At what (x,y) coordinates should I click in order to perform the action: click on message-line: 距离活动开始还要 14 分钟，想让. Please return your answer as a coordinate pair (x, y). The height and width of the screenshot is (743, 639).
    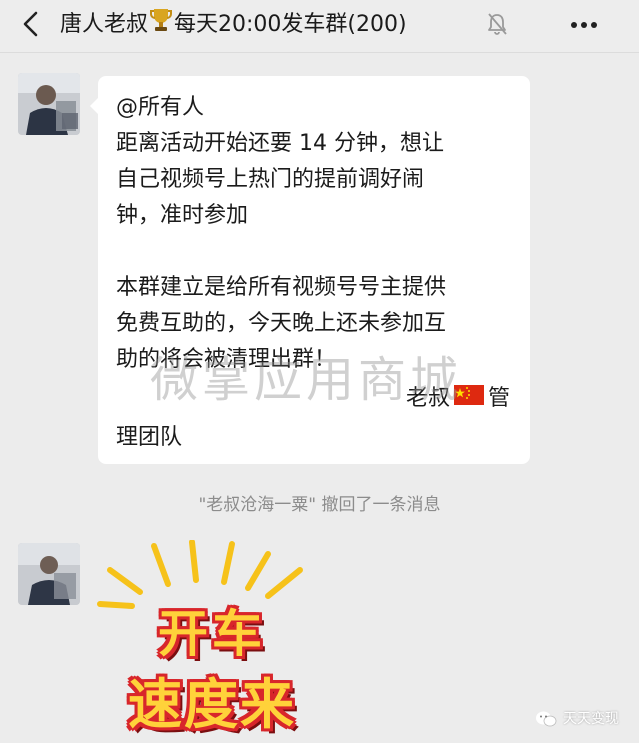
    Looking at the image, I should click on (280, 143).